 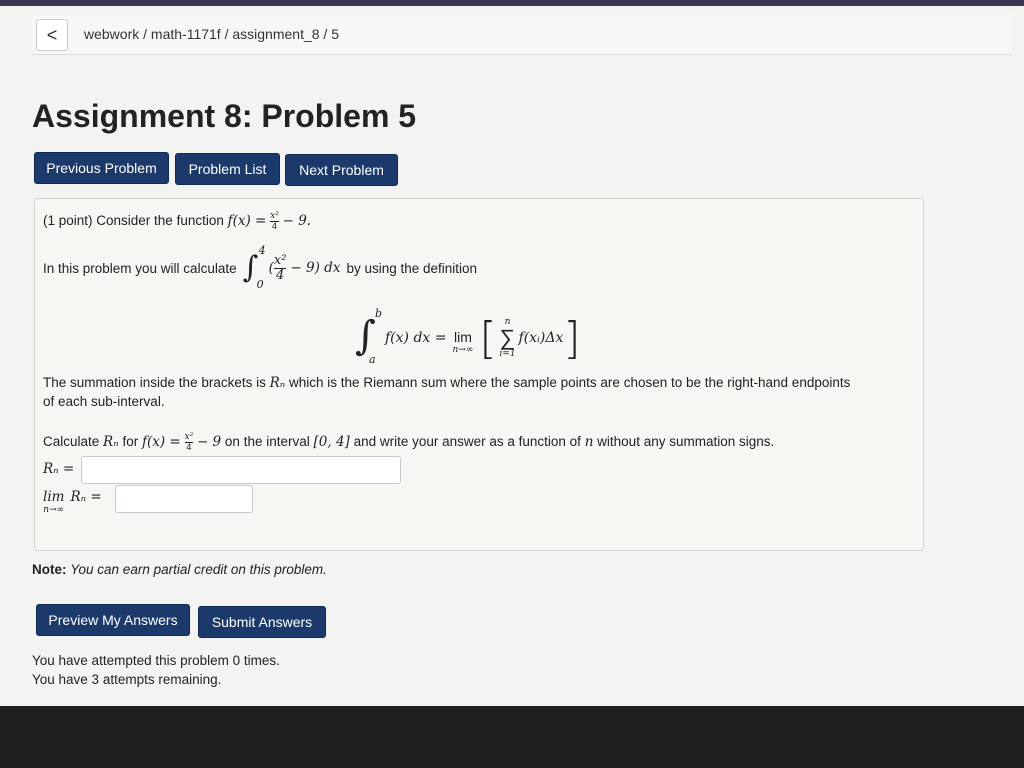 I want to click on attempts-made: You have attempted this problem 0 times., so click(x=156, y=660).